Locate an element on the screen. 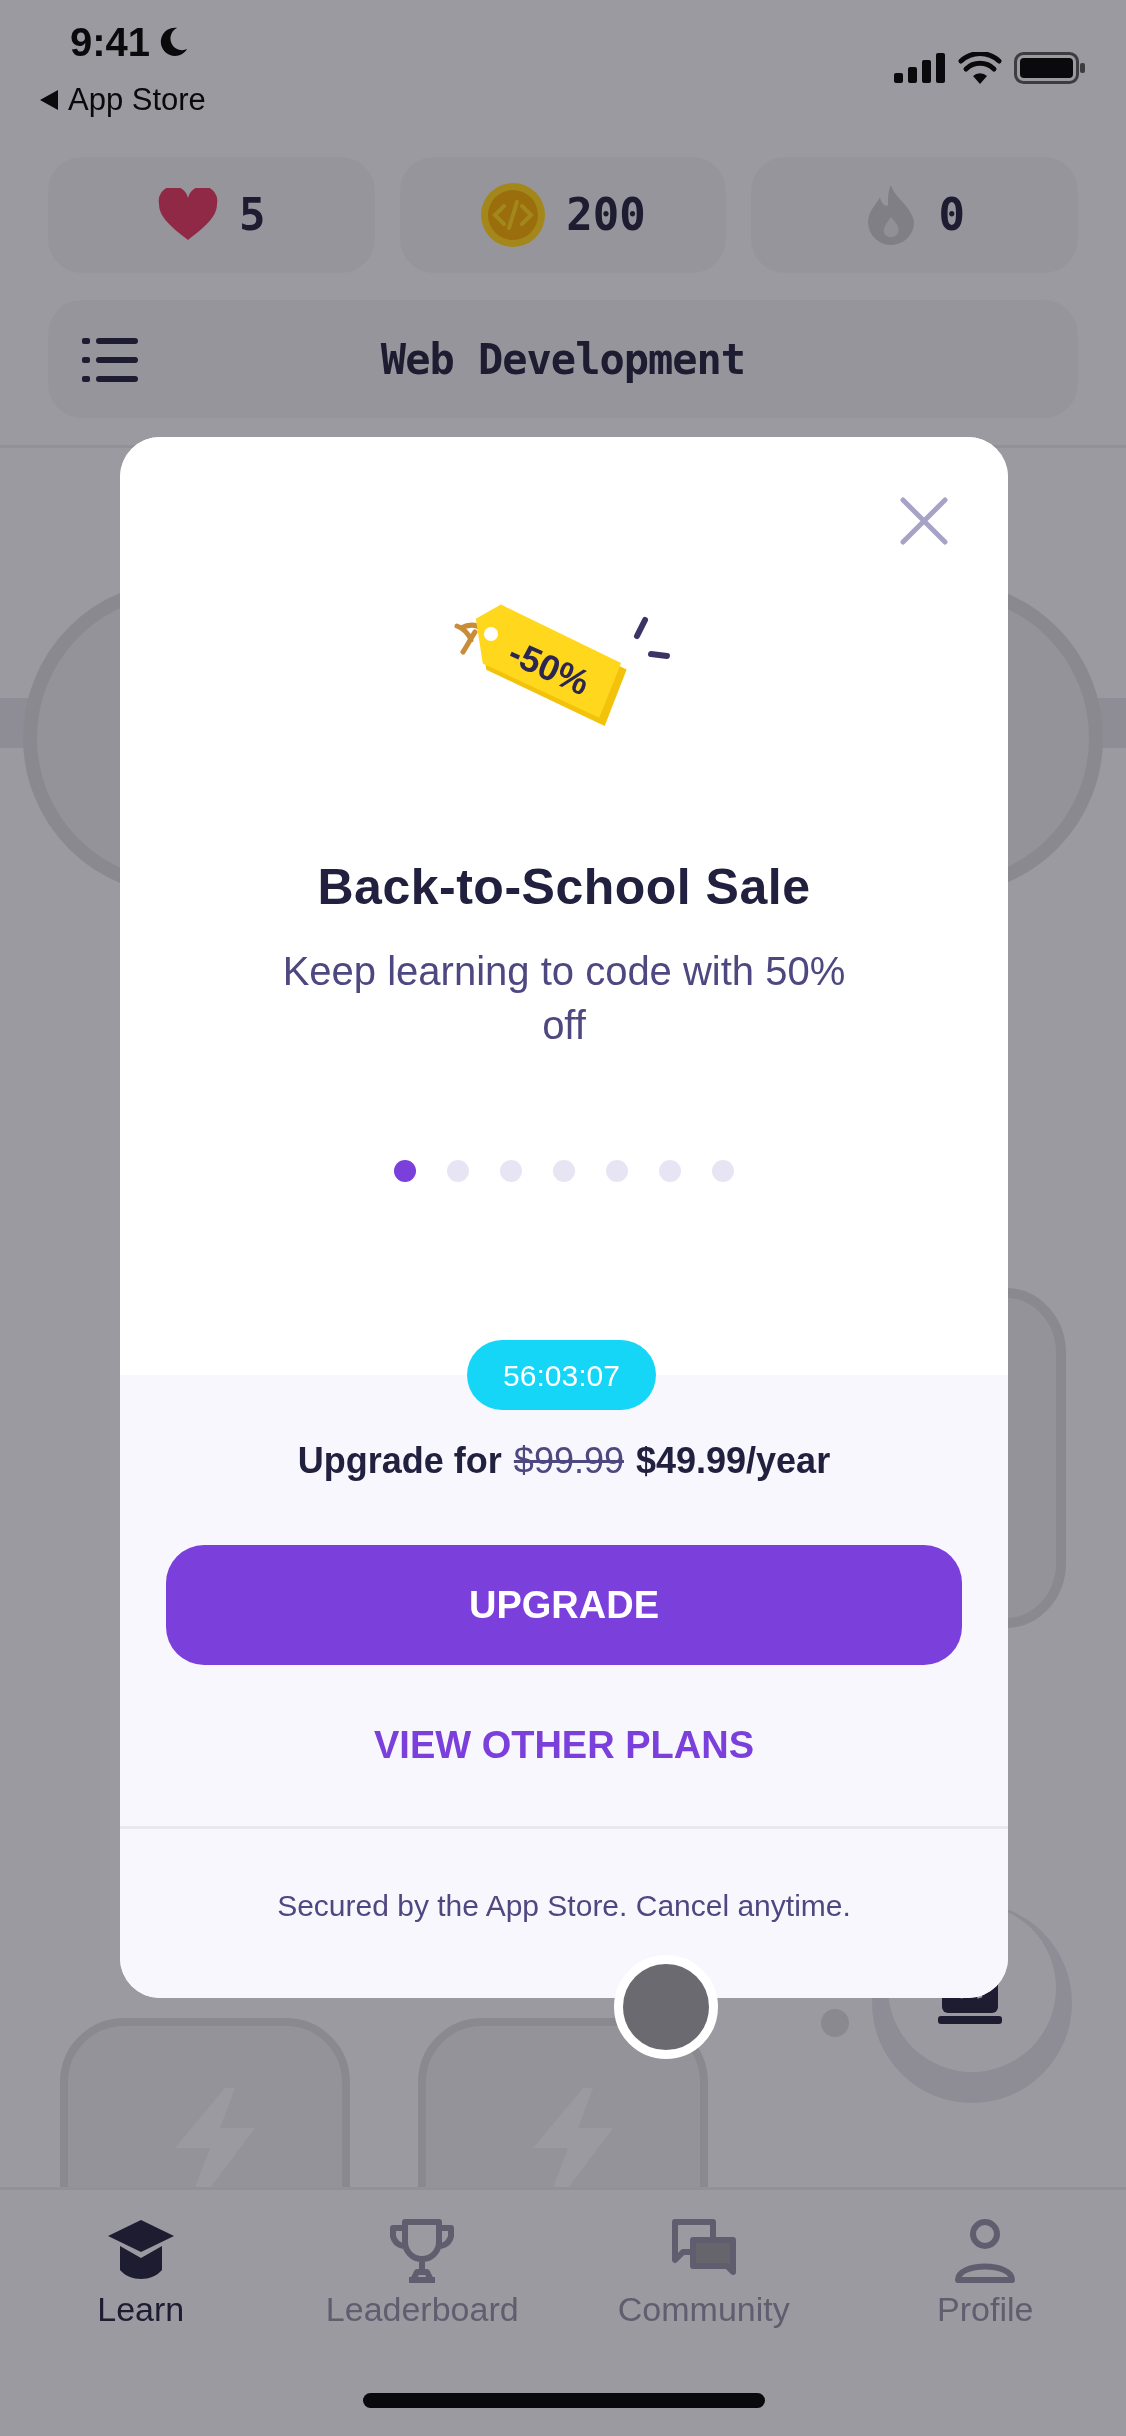 The height and width of the screenshot is (2436, 1126). coin-icon is located at coordinates (513, 215).